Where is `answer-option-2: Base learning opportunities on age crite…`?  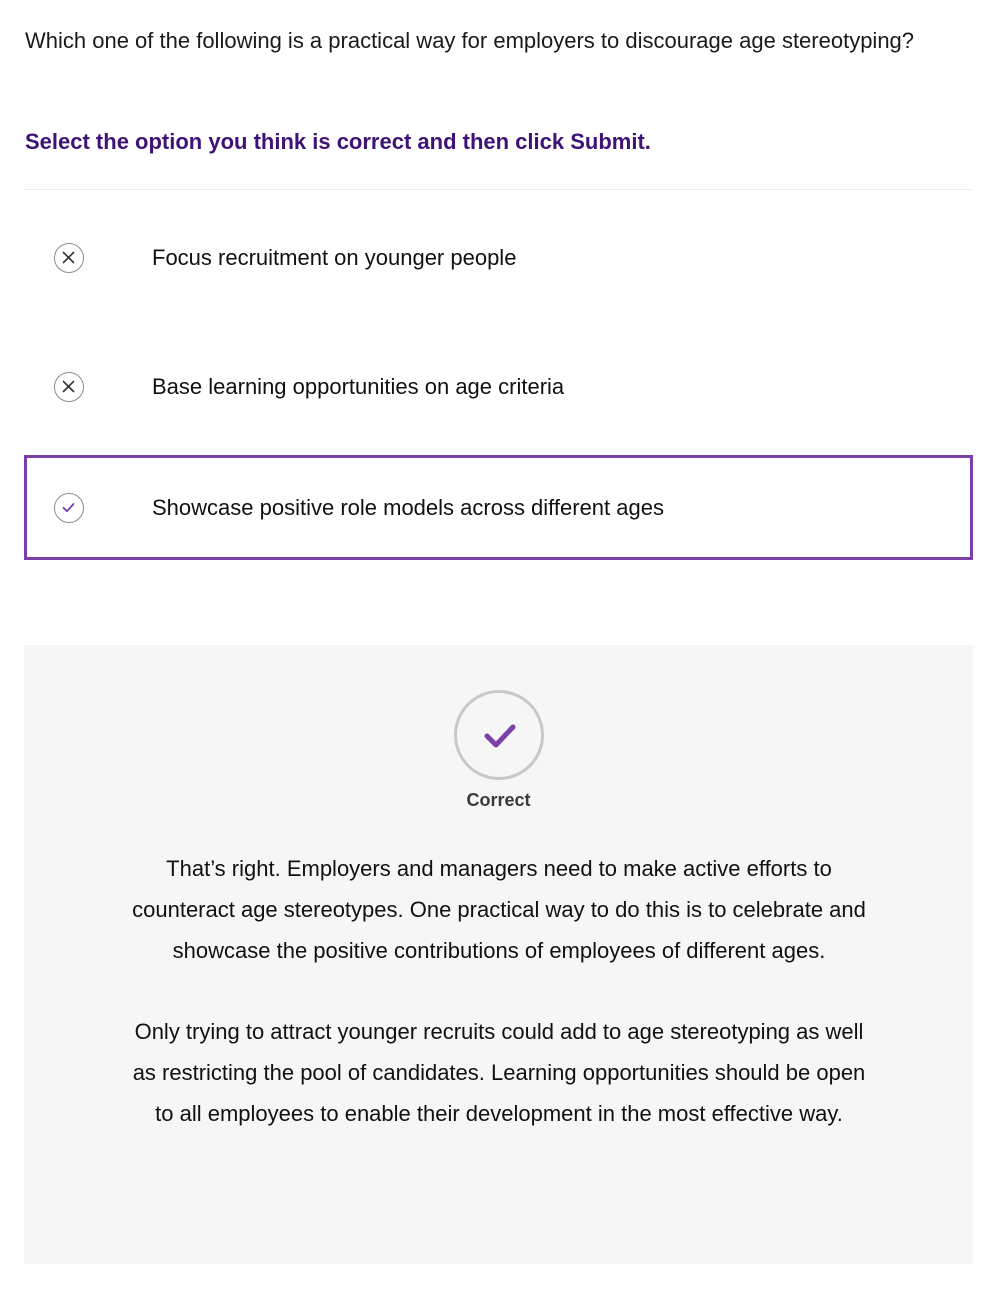
answer-option-2: Base learning opportunities on age crite… is located at coordinates (498, 386).